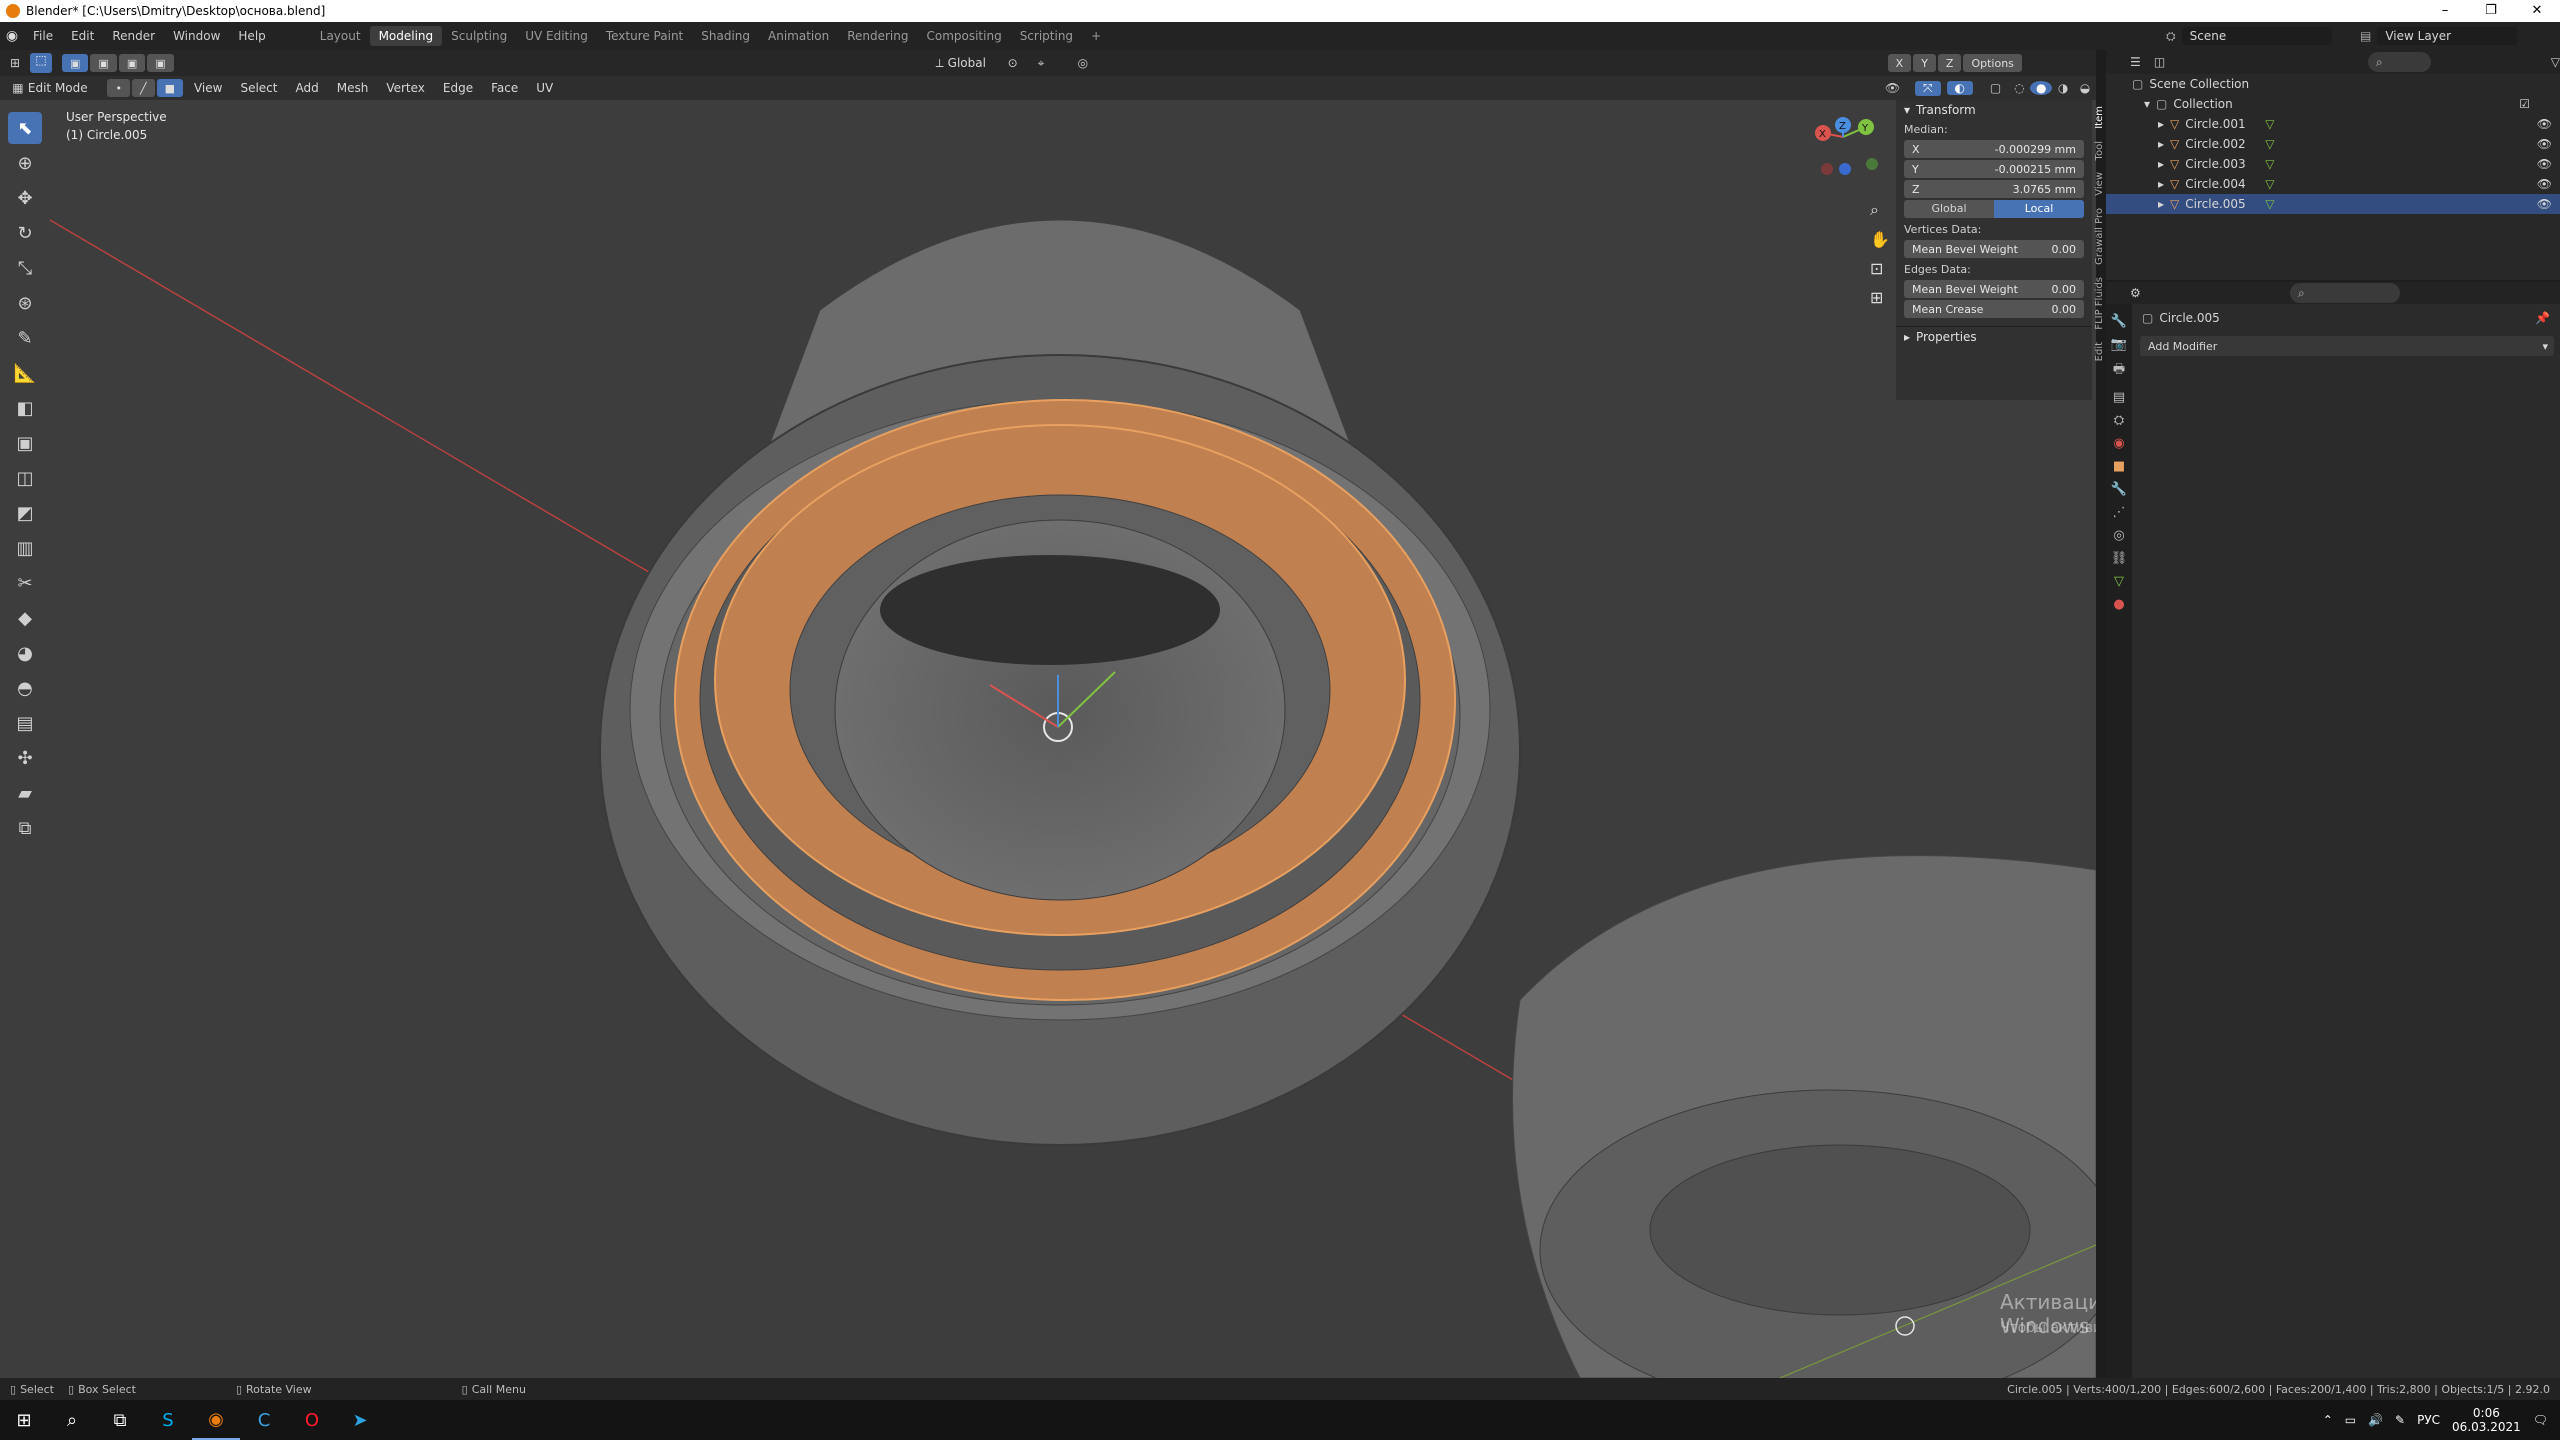 This screenshot has height=1440, width=2560. What do you see at coordinates (2333, 104) in the screenshot?
I see `collection-row: ▾ ▢ Collection ☑` at bounding box center [2333, 104].